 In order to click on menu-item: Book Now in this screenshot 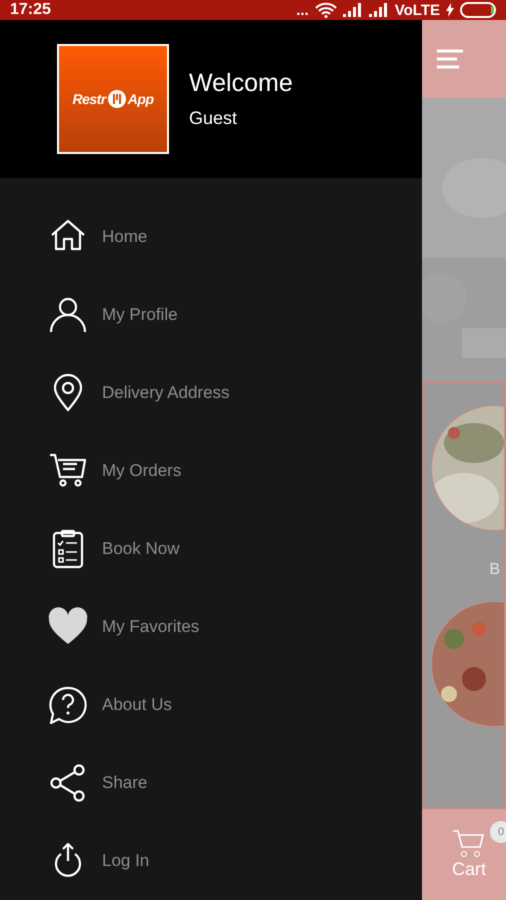, I will do `click(90, 549)`.